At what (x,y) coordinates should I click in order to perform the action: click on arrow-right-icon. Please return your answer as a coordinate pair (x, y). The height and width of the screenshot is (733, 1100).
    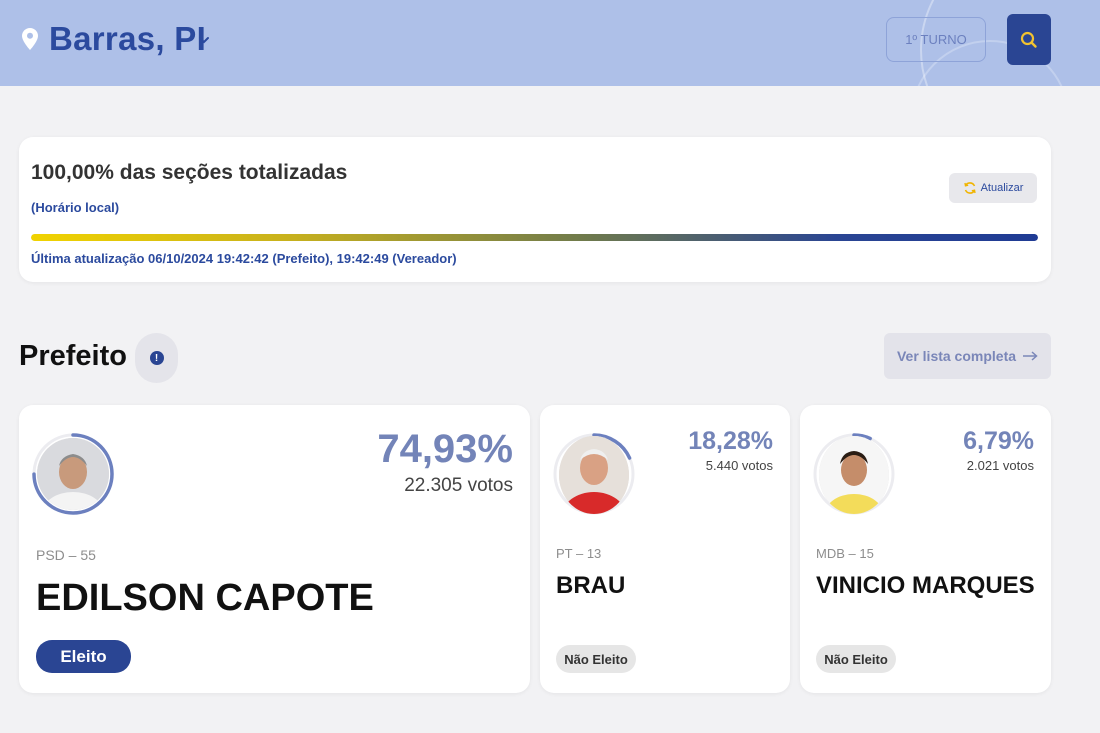
    Looking at the image, I should click on (1030, 356).